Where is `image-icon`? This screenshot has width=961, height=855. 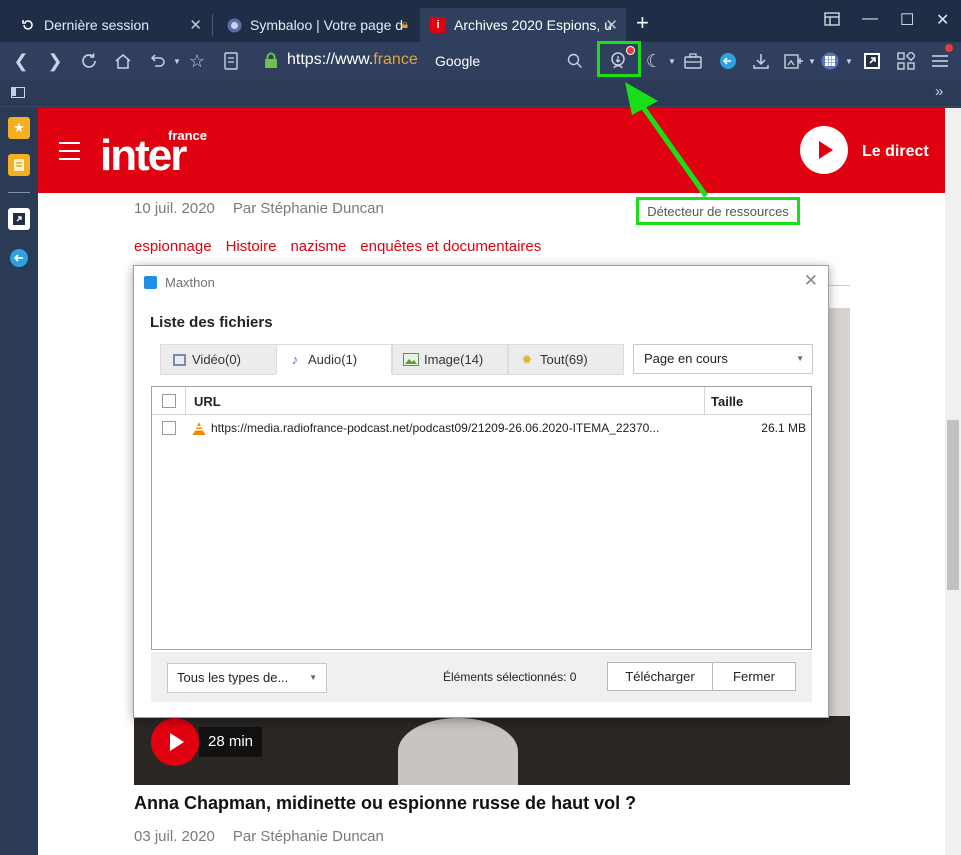
image-icon is located at coordinates (411, 360).